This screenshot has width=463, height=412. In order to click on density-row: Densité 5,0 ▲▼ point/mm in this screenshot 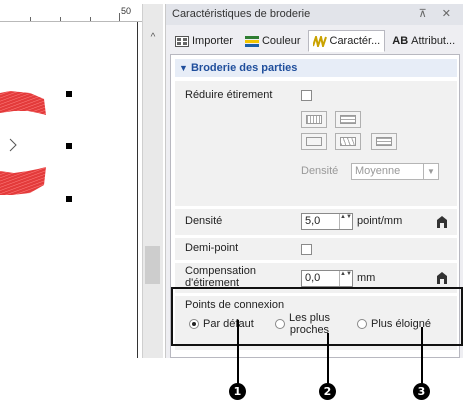, I will do `click(316, 222)`.